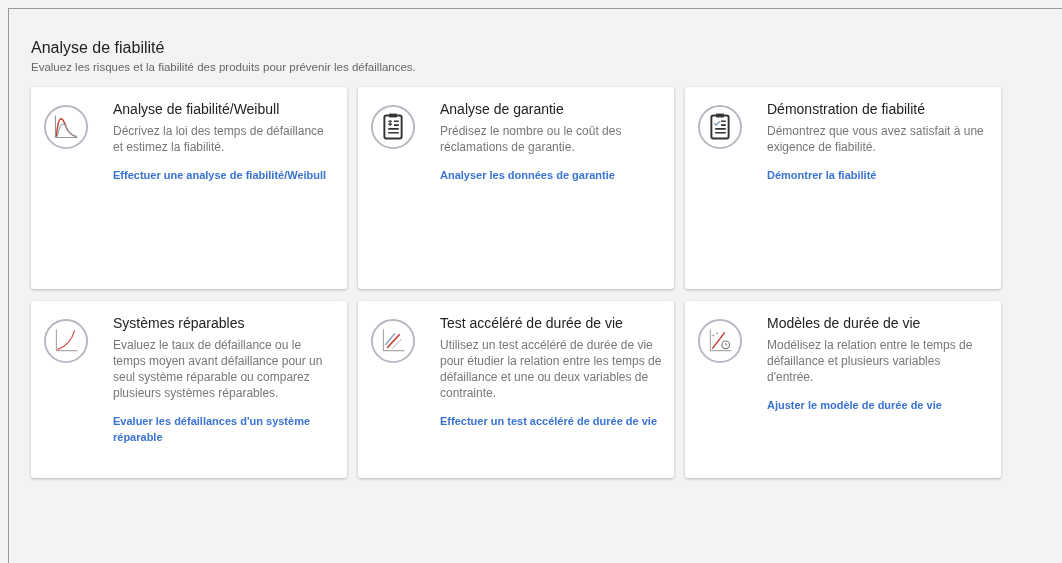 The height and width of the screenshot is (563, 1062). What do you see at coordinates (844, 323) in the screenshot?
I see `card-title: Modèles de durée de vie` at bounding box center [844, 323].